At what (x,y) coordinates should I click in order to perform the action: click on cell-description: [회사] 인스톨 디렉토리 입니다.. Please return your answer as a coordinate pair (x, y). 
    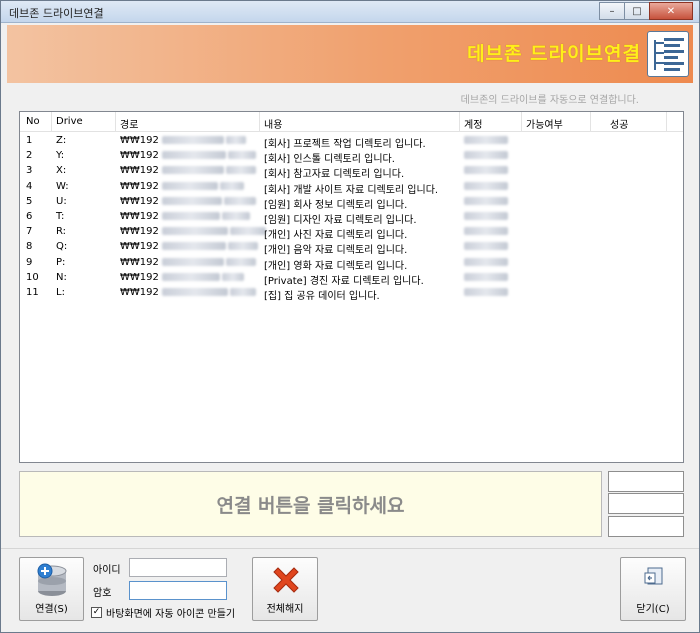
    Looking at the image, I should click on (329, 160).